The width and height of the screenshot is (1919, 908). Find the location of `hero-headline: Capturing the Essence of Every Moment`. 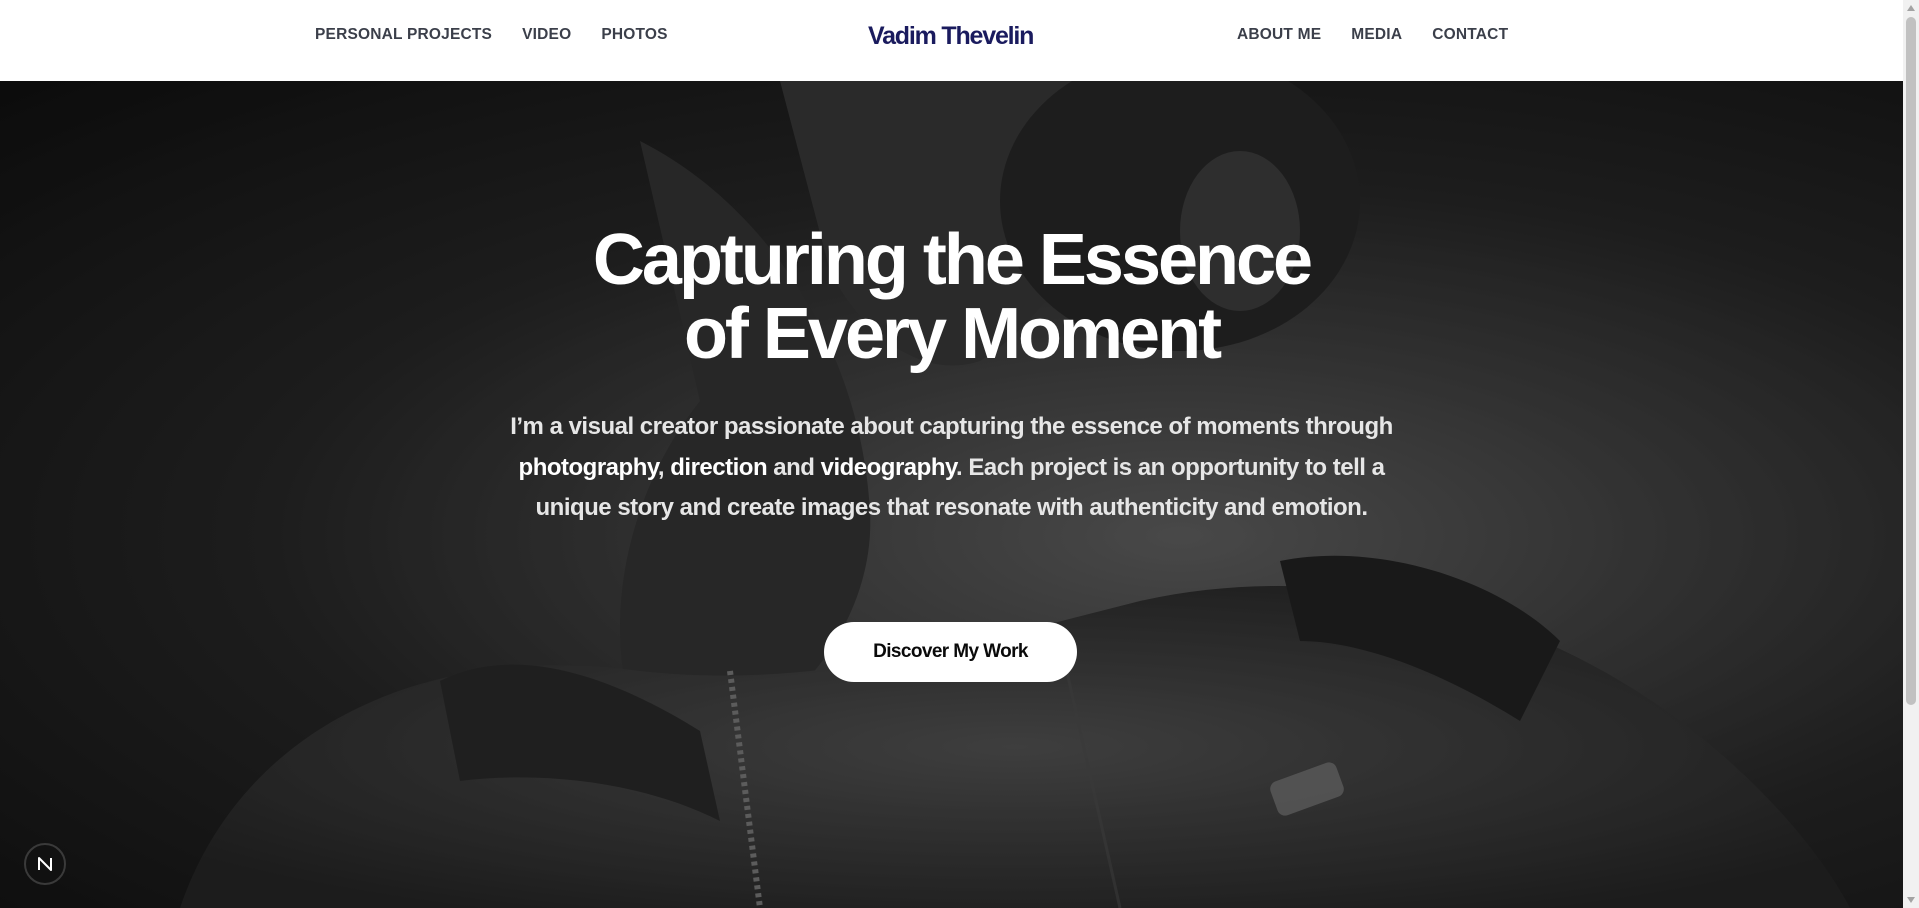

hero-headline: Capturing the Essence of Every Moment is located at coordinates (951, 297).